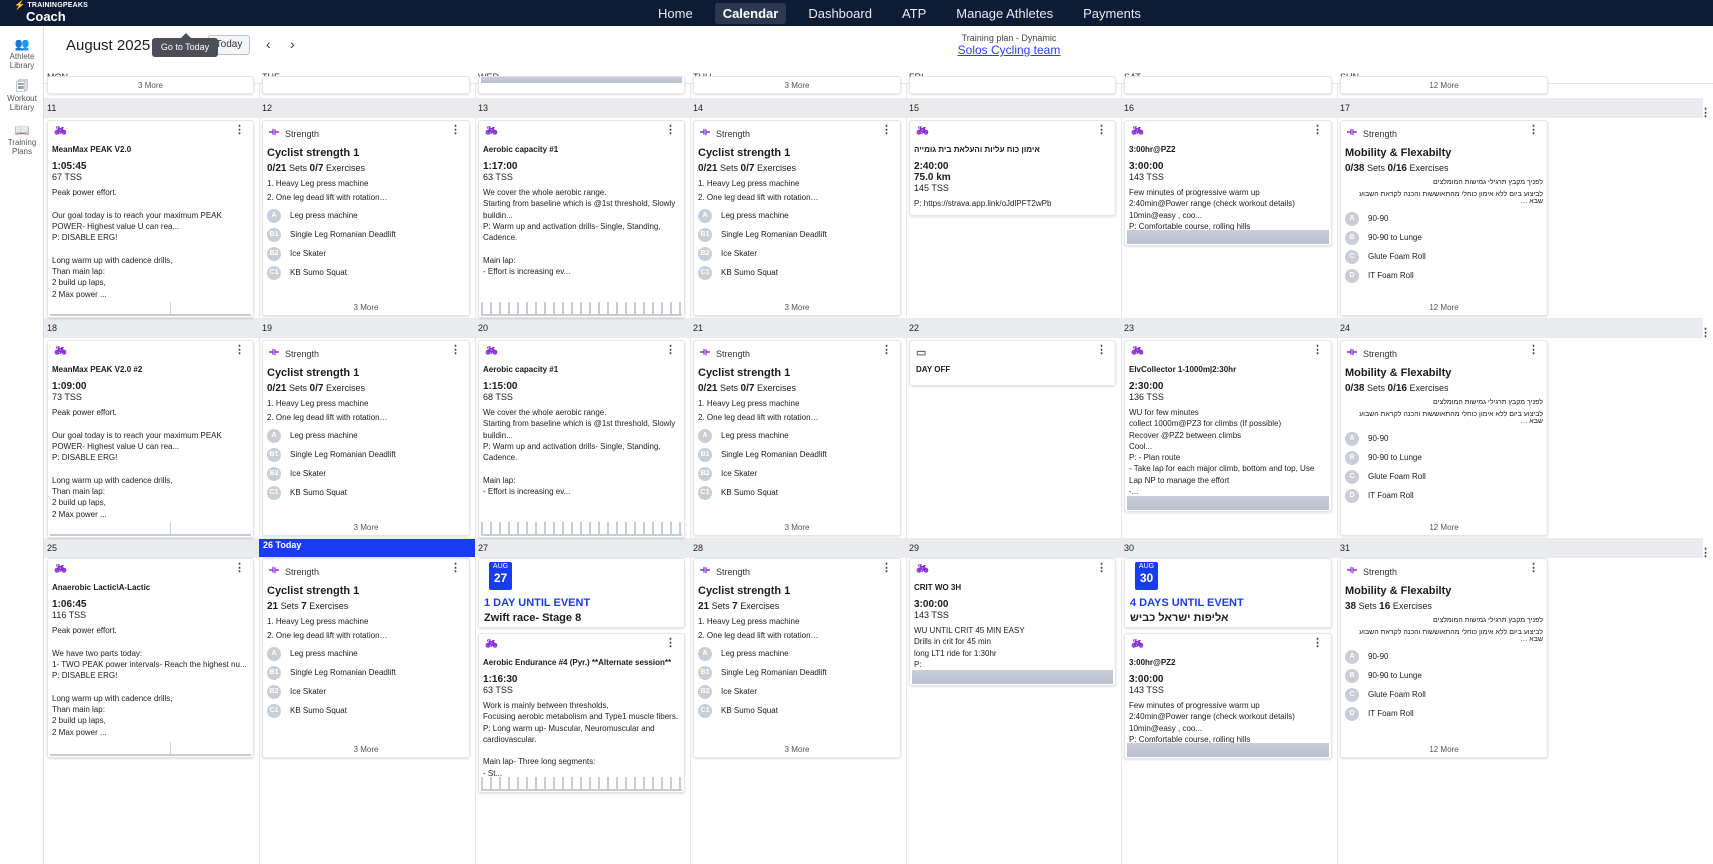 The image size is (1713, 864). Describe the element at coordinates (1112, 13) in the screenshot. I see `nav-payments: Payments` at that location.